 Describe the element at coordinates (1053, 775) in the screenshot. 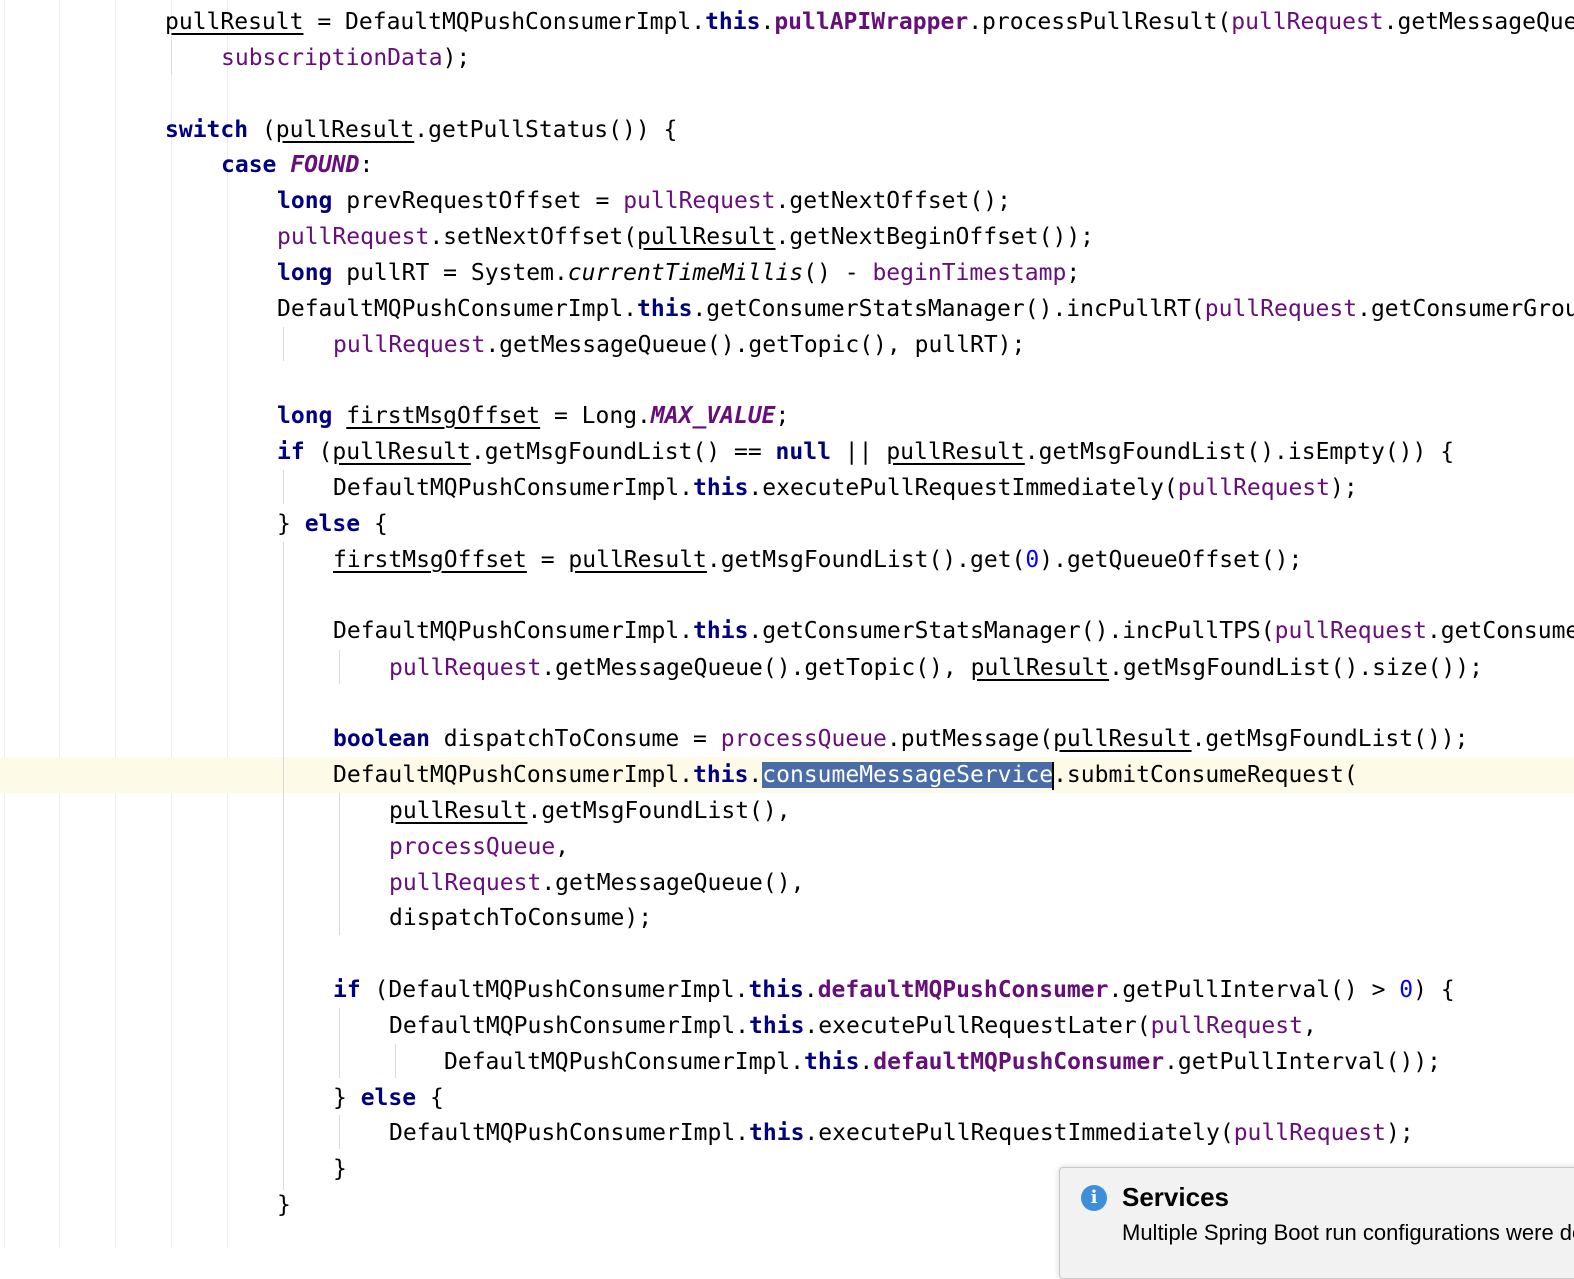

I see `text-caret` at that location.